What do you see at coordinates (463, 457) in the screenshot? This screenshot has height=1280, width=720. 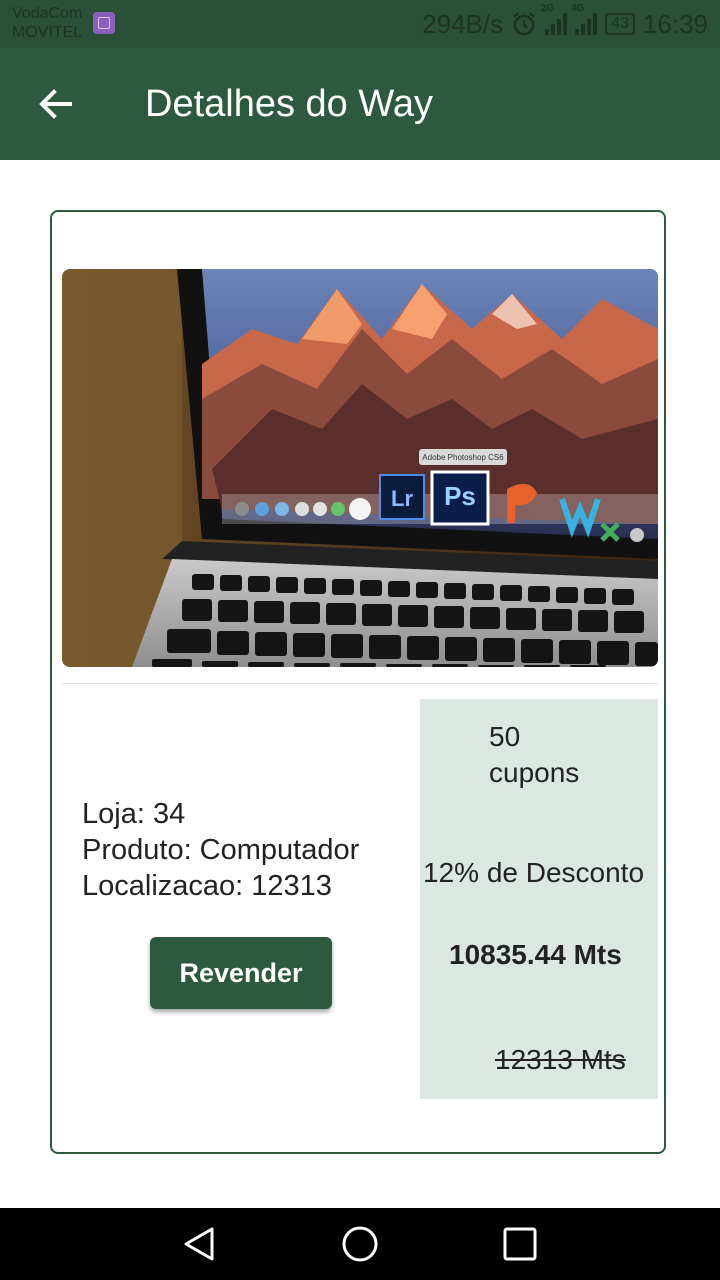 I see `dock-tooltip: Adobe Photoshop CS6` at bounding box center [463, 457].